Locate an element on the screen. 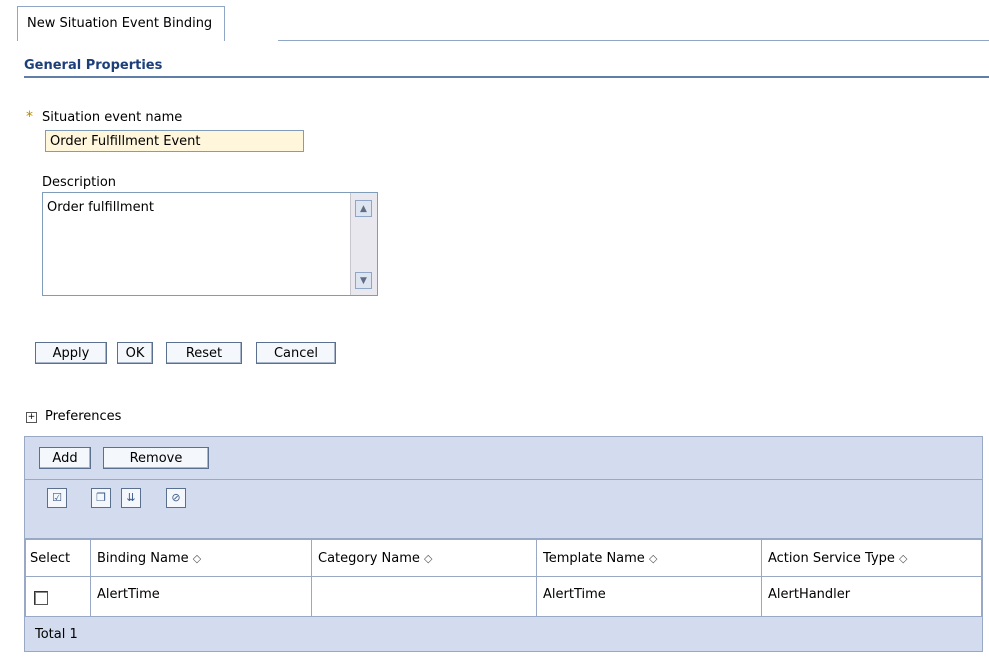  section-divider is located at coordinates (506, 77).